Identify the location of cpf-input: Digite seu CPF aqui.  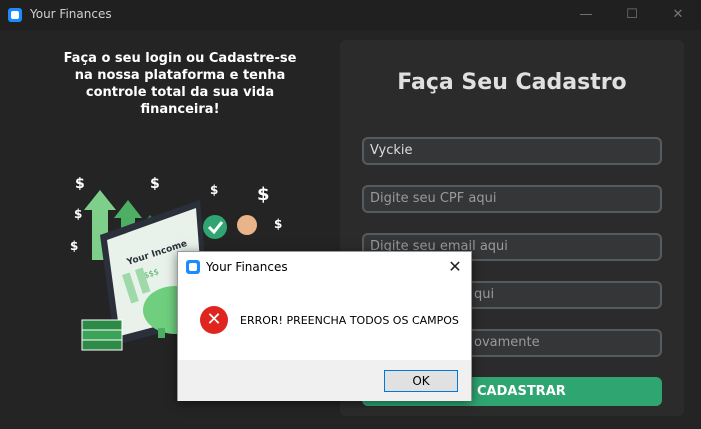
(512, 199).